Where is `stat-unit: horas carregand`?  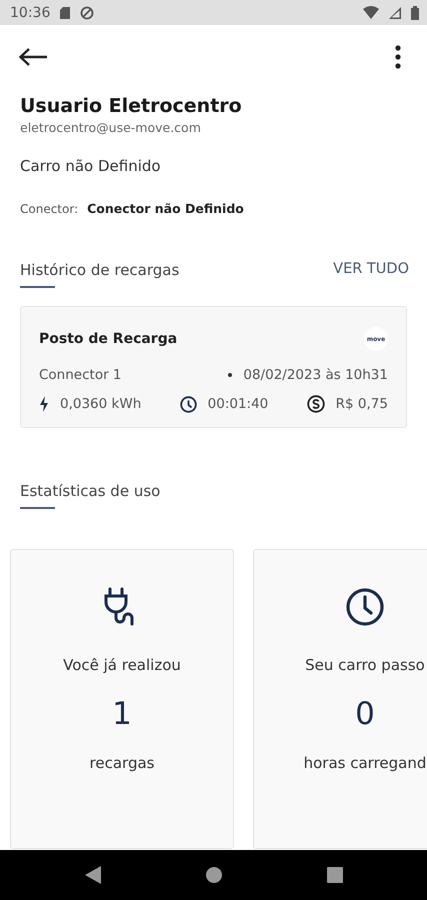
stat-unit: horas carregand is located at coordinates (365, 763).